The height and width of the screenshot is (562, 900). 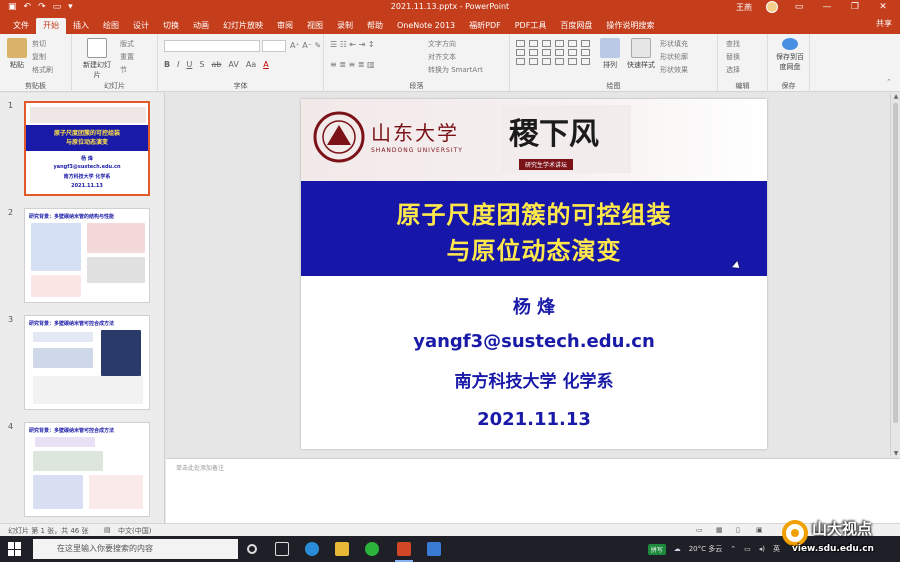 What do you see at coordinates (87, 255) in the screenshot?
I see `slide-thumbnail-2: 研究背景：多壁碳纳米管的结构与性能` at bounding box center [87, 255].